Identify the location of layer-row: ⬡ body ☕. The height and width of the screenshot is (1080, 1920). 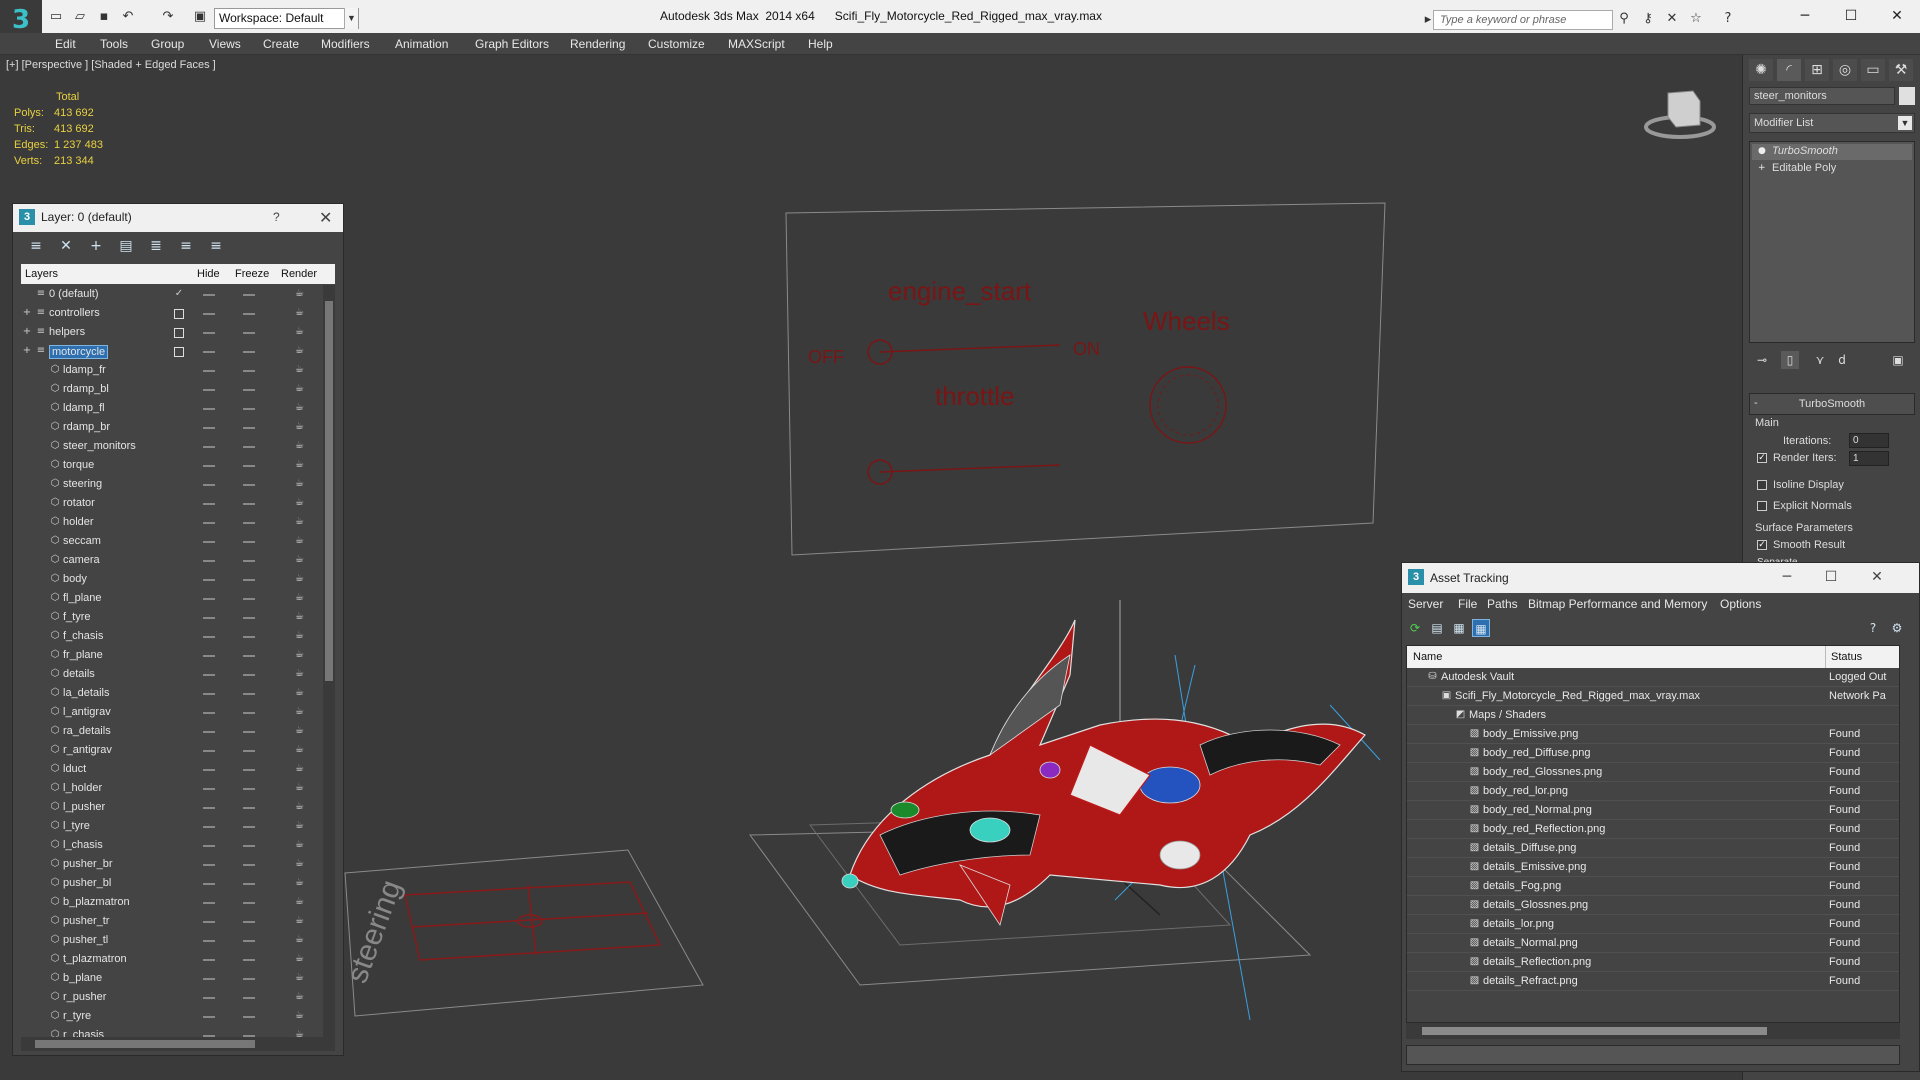
(172, 579).